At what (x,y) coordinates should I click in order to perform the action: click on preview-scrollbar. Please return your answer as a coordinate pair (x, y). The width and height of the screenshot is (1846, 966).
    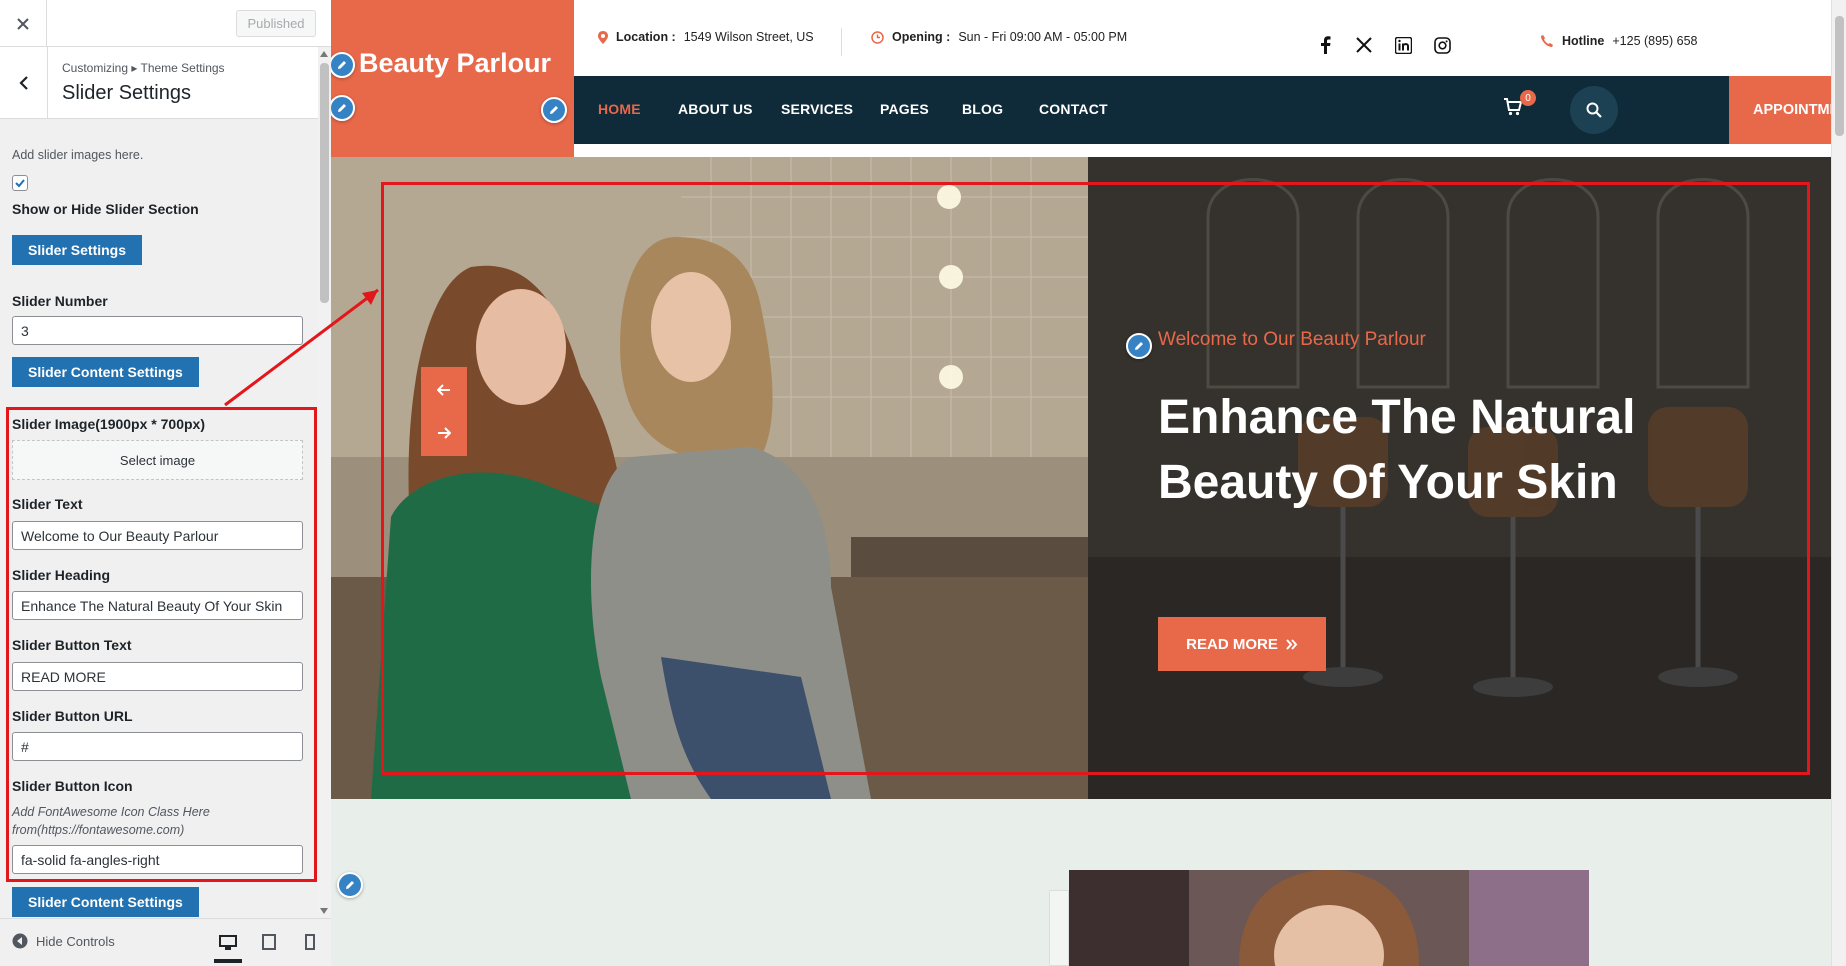
    Looking at the image, I should click on (1838, 483).